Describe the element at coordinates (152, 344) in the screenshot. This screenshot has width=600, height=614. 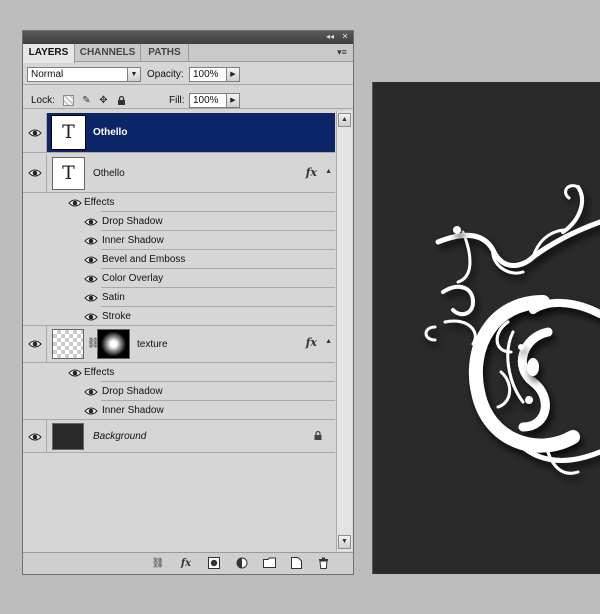
I see `layer-name: texture` at that location.